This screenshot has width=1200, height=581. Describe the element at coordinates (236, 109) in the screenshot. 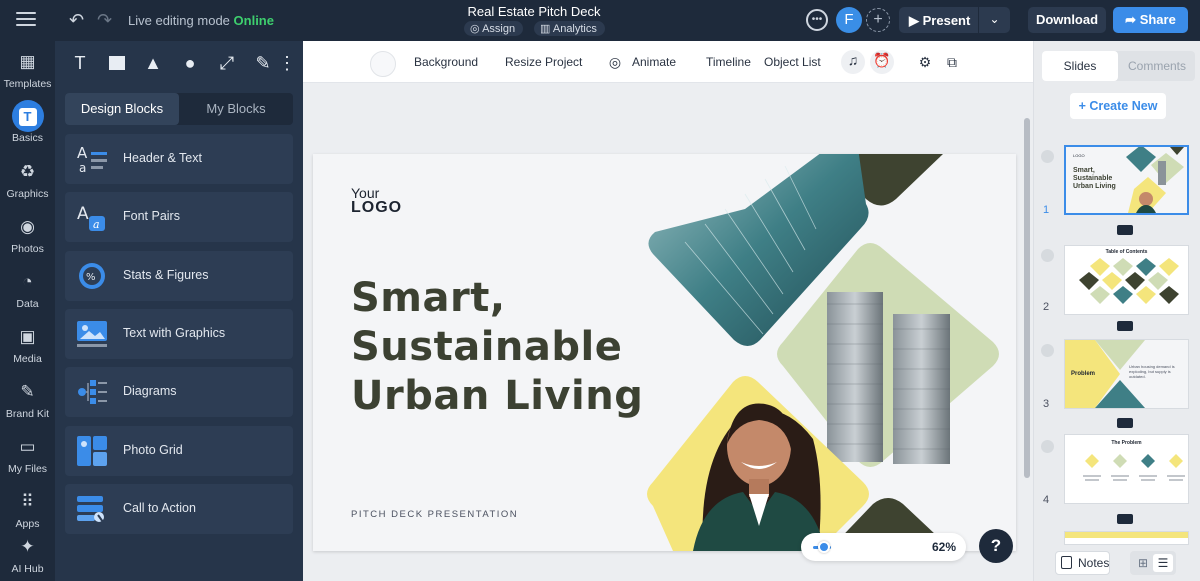

I see `tab-my-blocks: My Blocks` at that location.